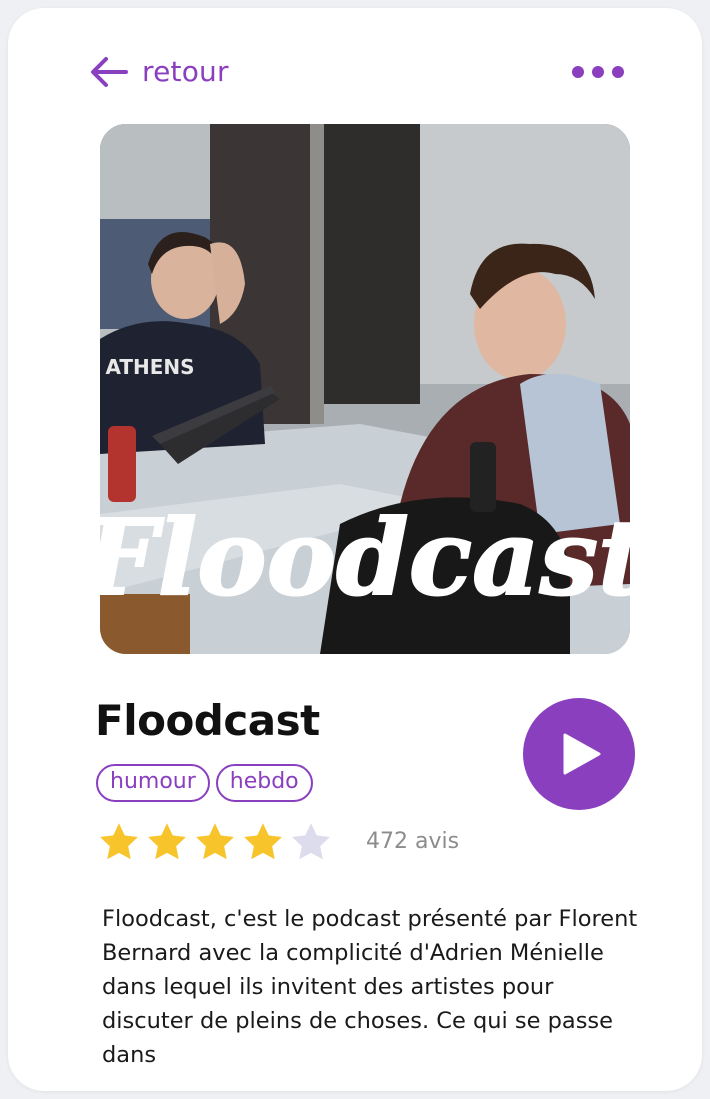 This screenshot has width=710, height=1099. Describe the element at coordinates (185, 71) in the screenshot. I see `back-label: retour` at that location.